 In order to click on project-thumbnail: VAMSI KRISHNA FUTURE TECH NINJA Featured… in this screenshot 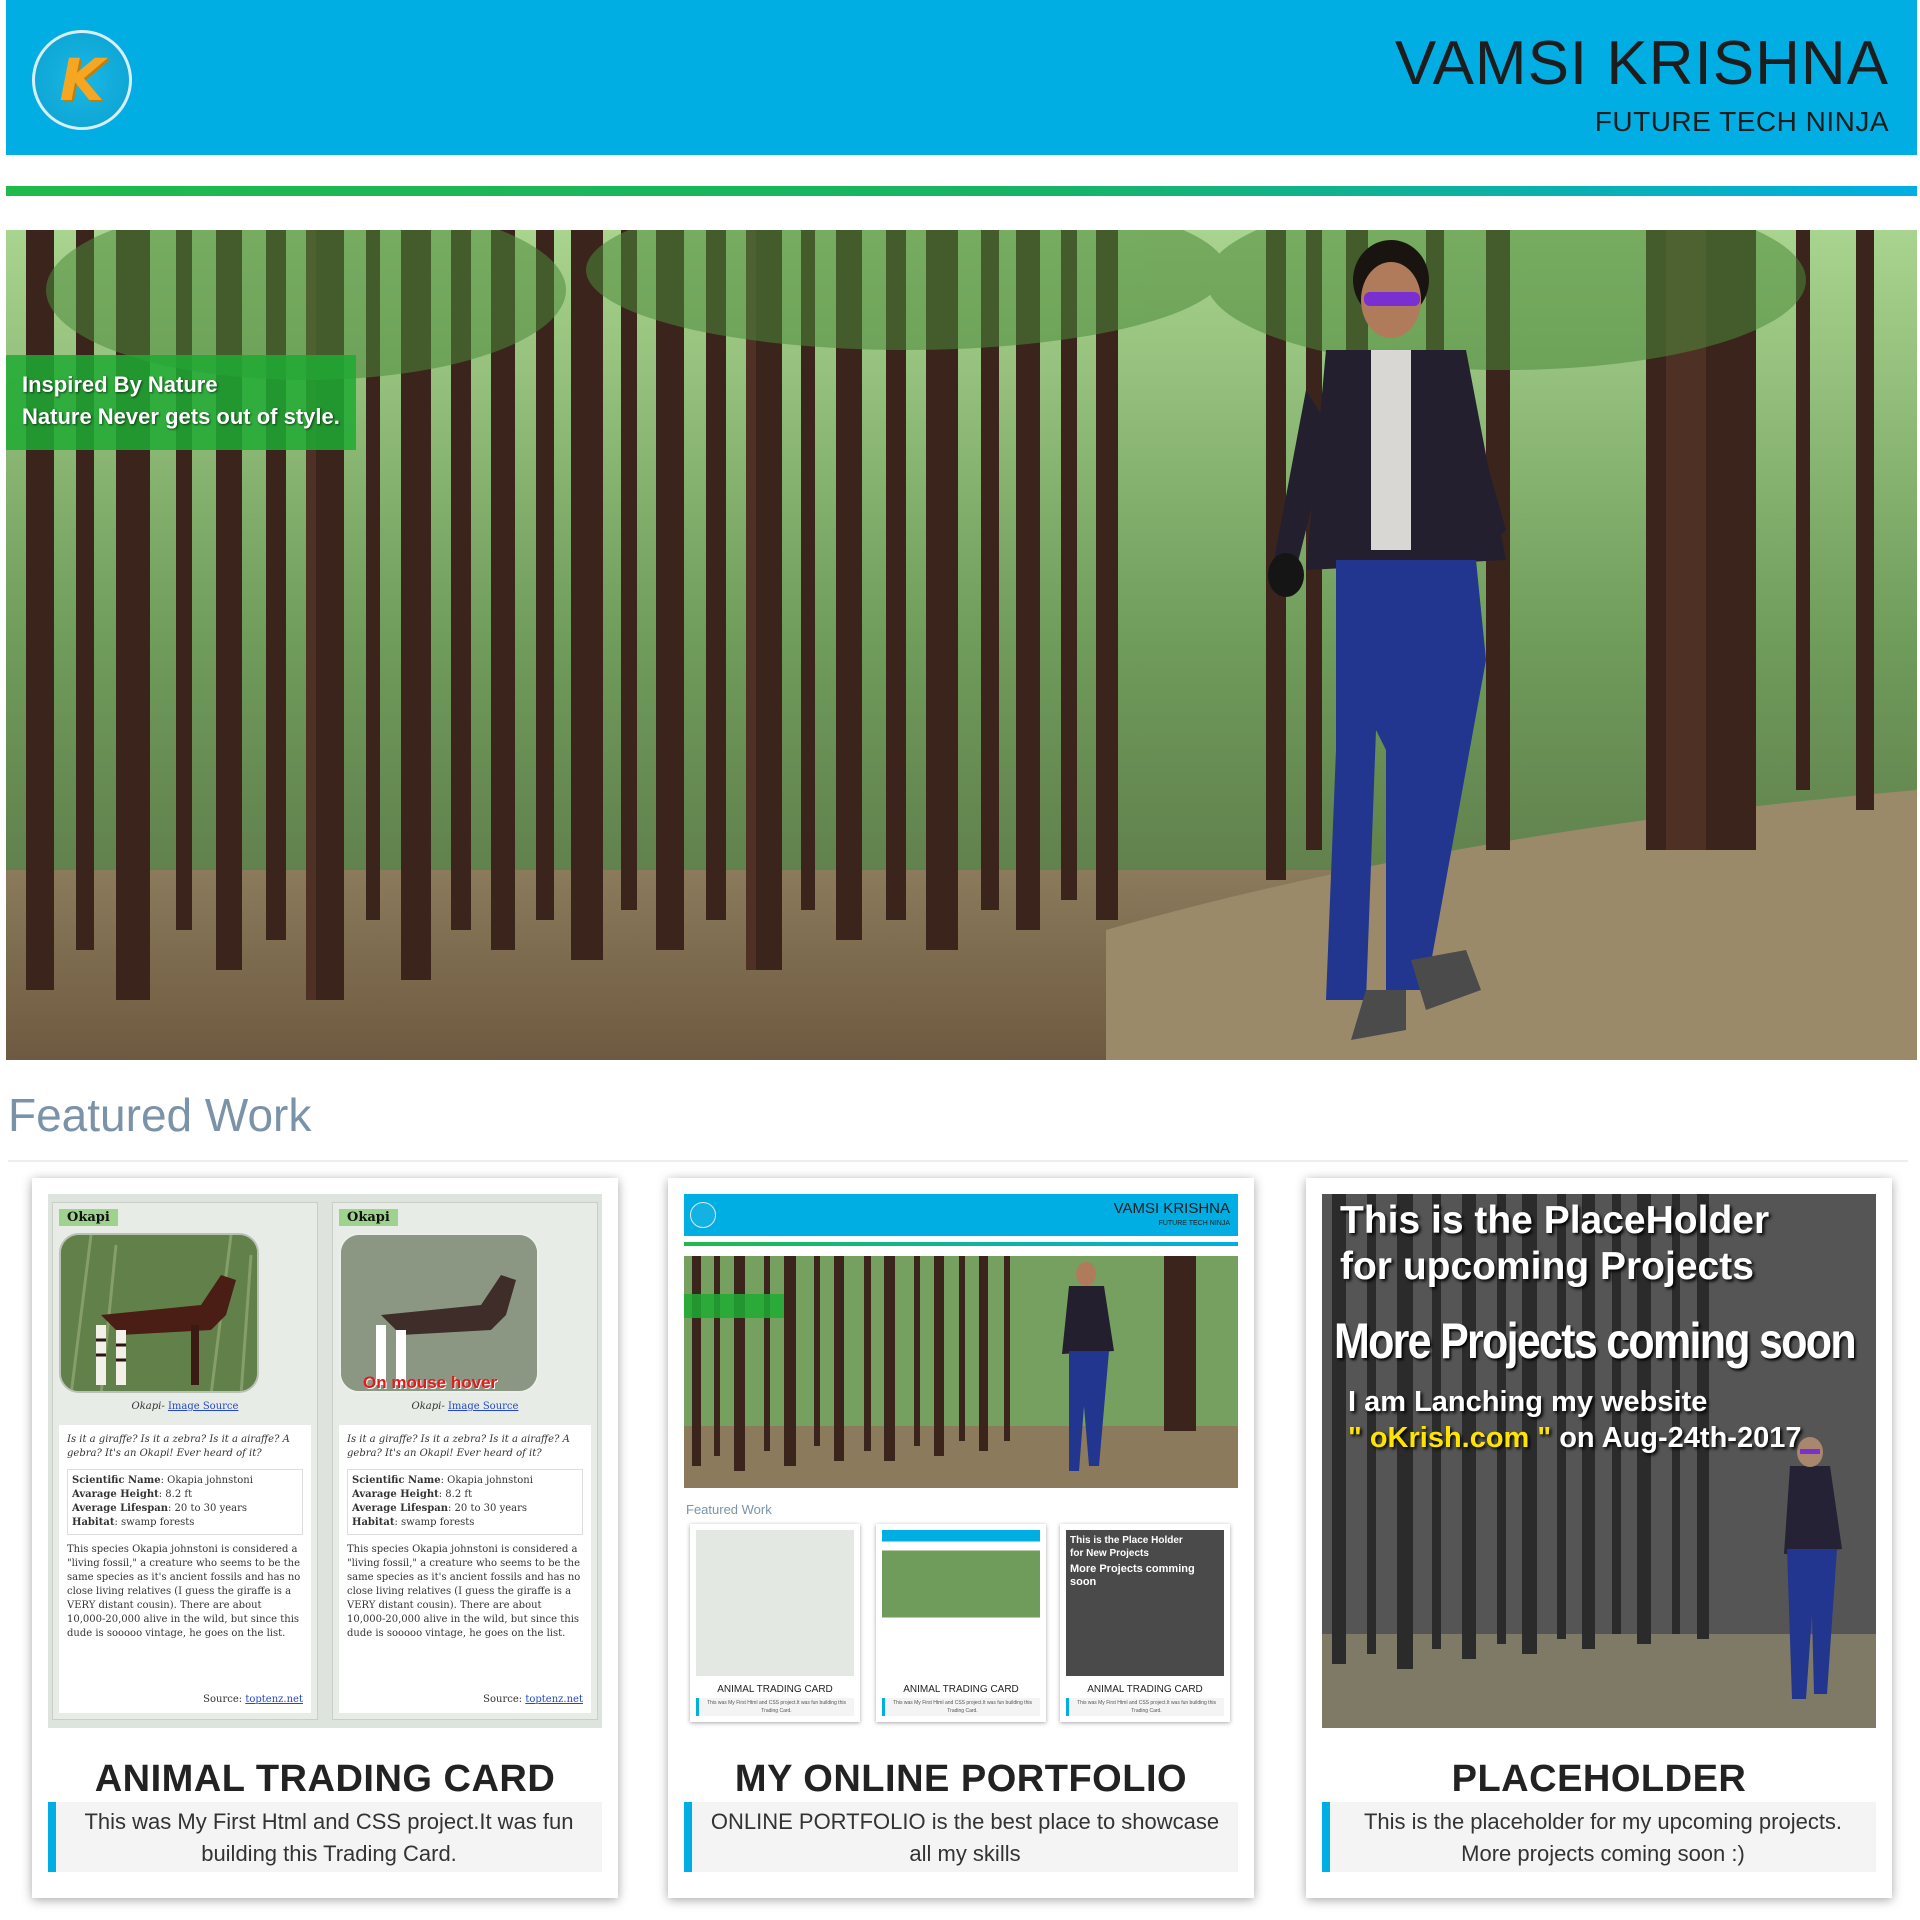, I will do `click(961, 1461)`.